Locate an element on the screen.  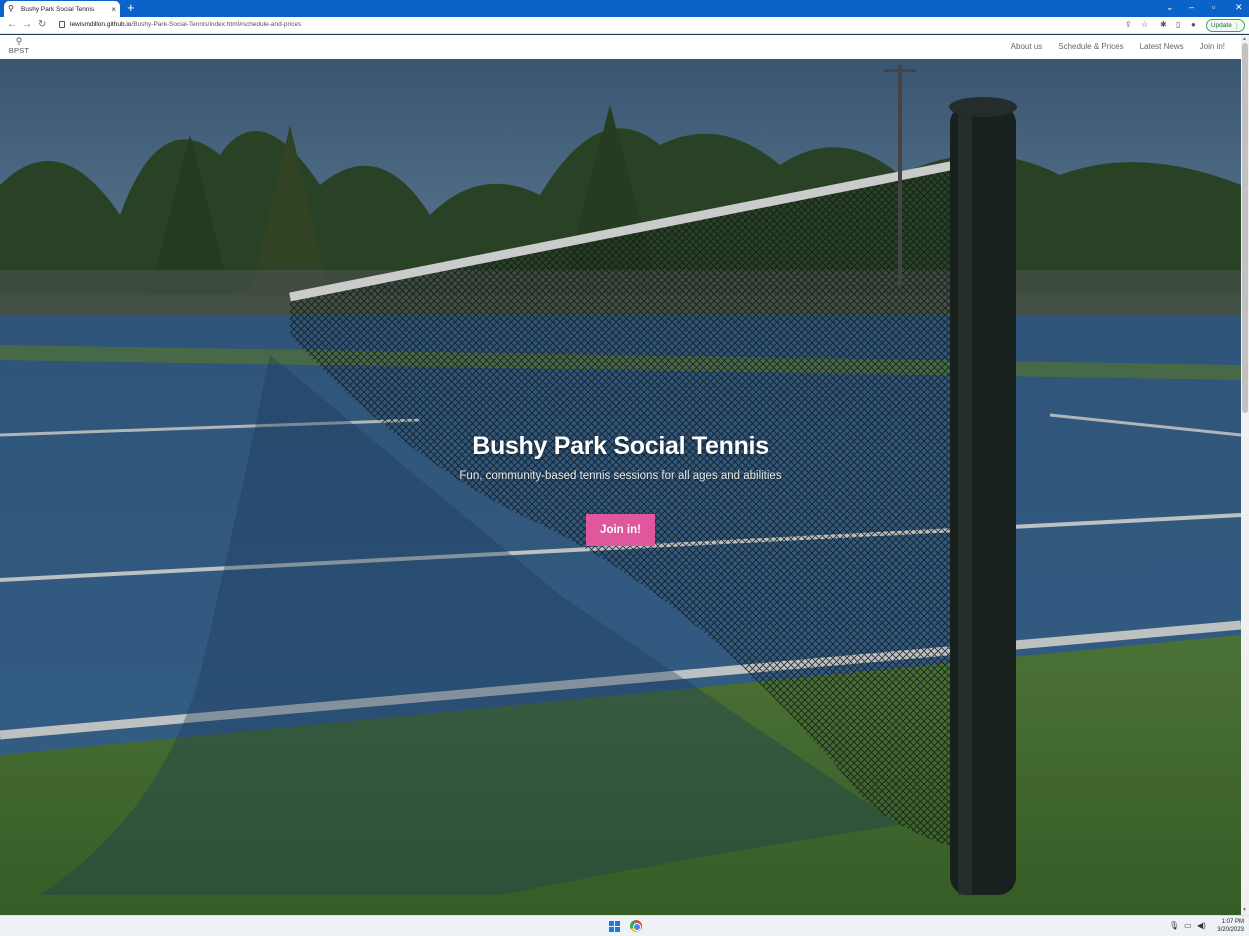
brand-logo: ⚲ BPST is located at coordinates (19, 46).